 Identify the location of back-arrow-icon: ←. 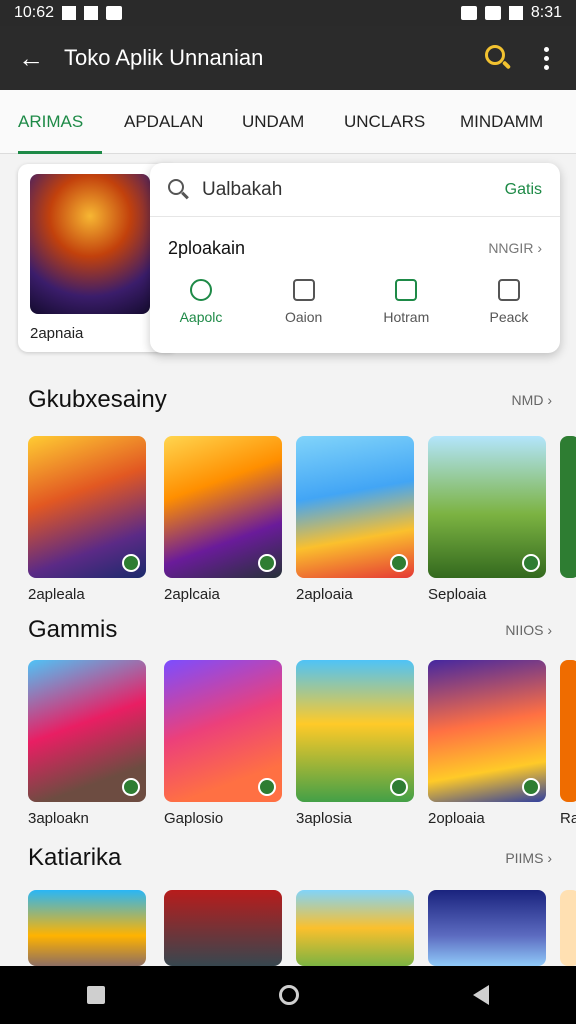
(38, 58).